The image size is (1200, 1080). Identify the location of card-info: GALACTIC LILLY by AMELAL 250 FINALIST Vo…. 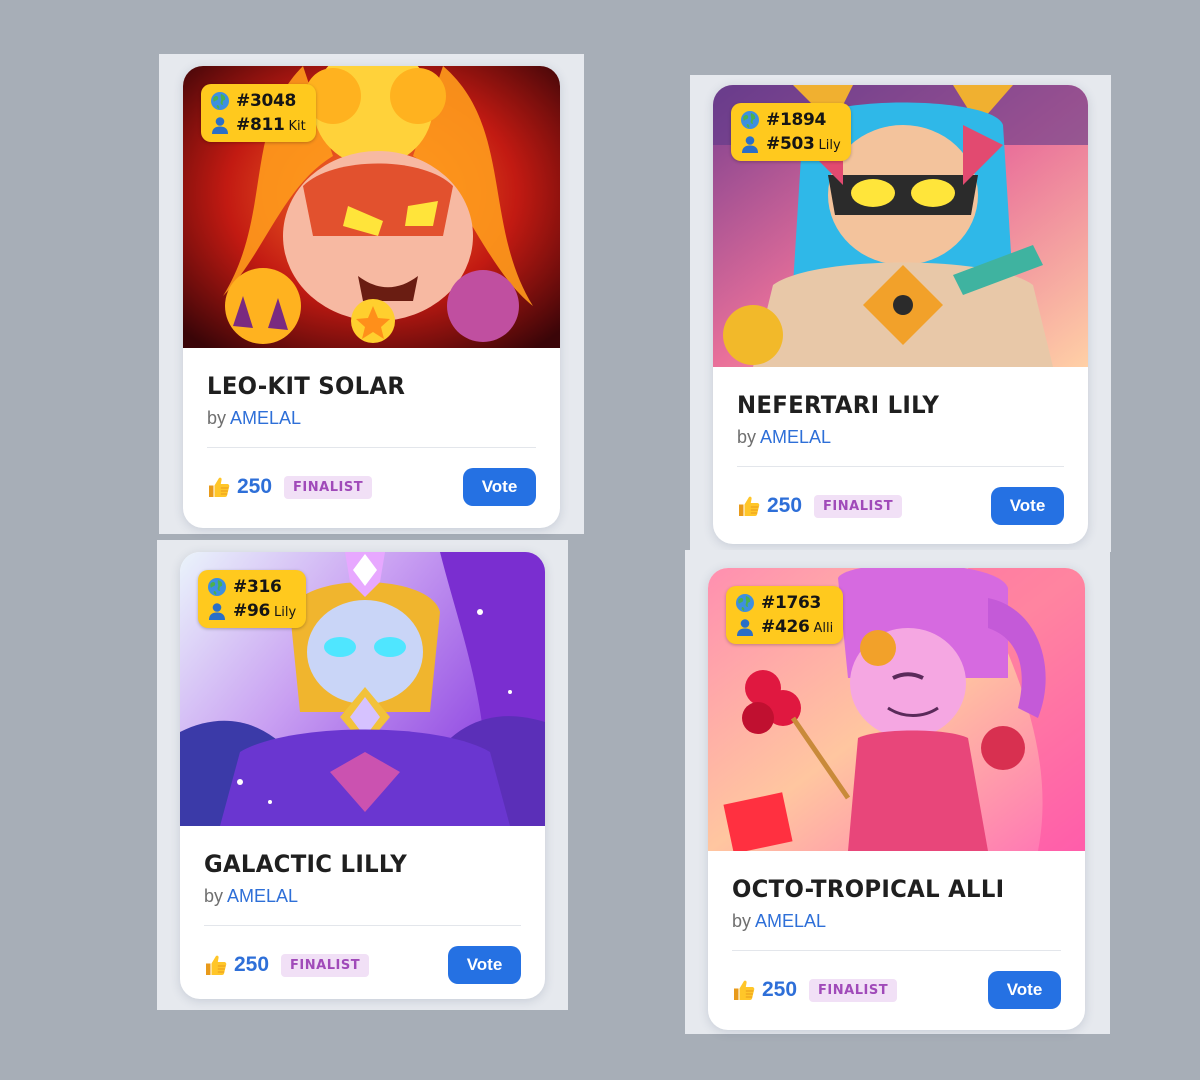
(362, 912).